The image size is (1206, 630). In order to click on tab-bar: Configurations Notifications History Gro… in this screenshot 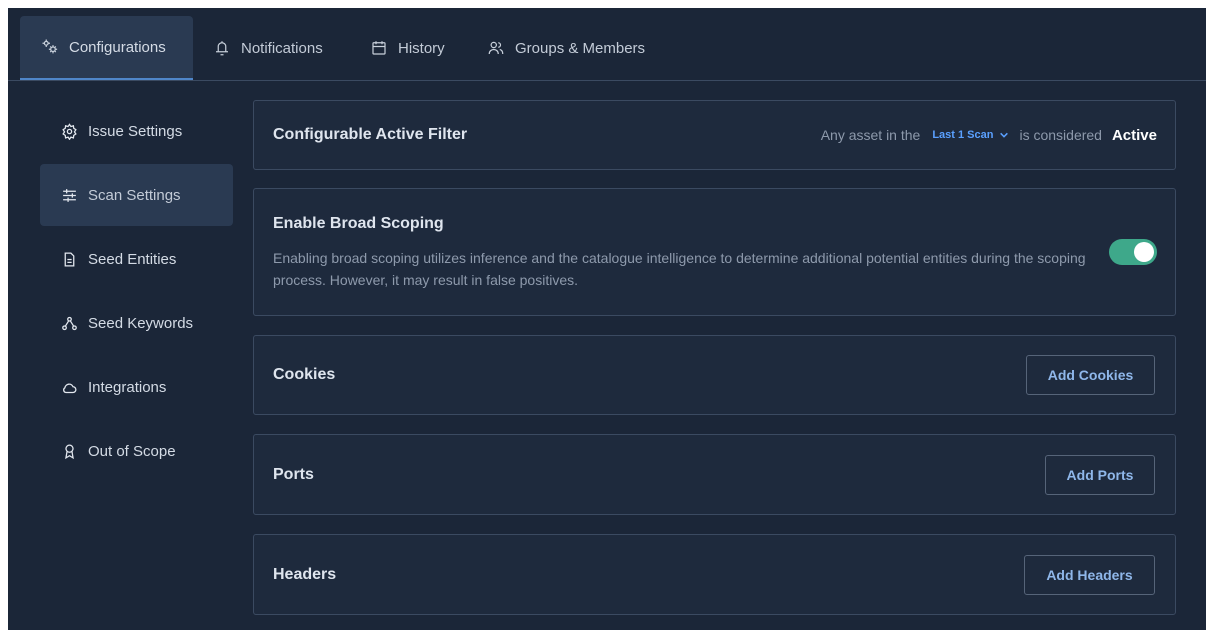, I will do `click(607, 44)`.